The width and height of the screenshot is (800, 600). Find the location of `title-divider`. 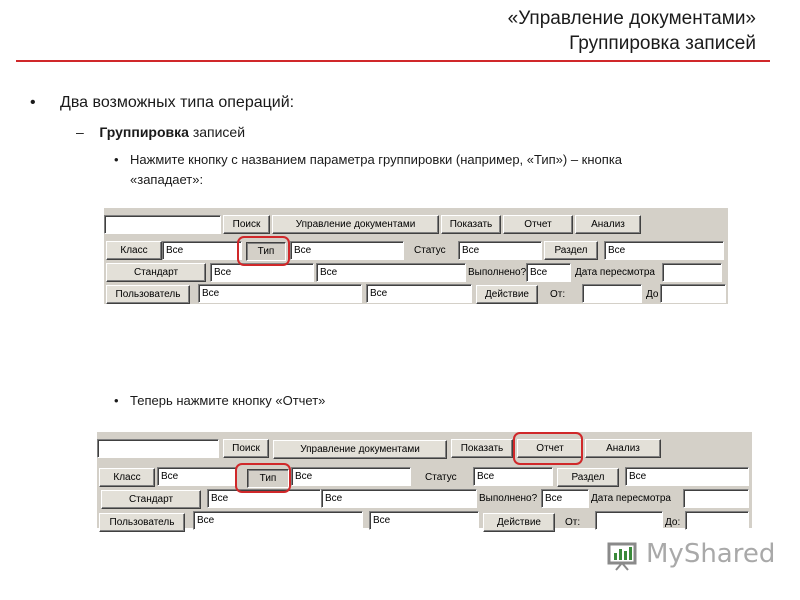

title-divider is located at coordinates (393, 61).